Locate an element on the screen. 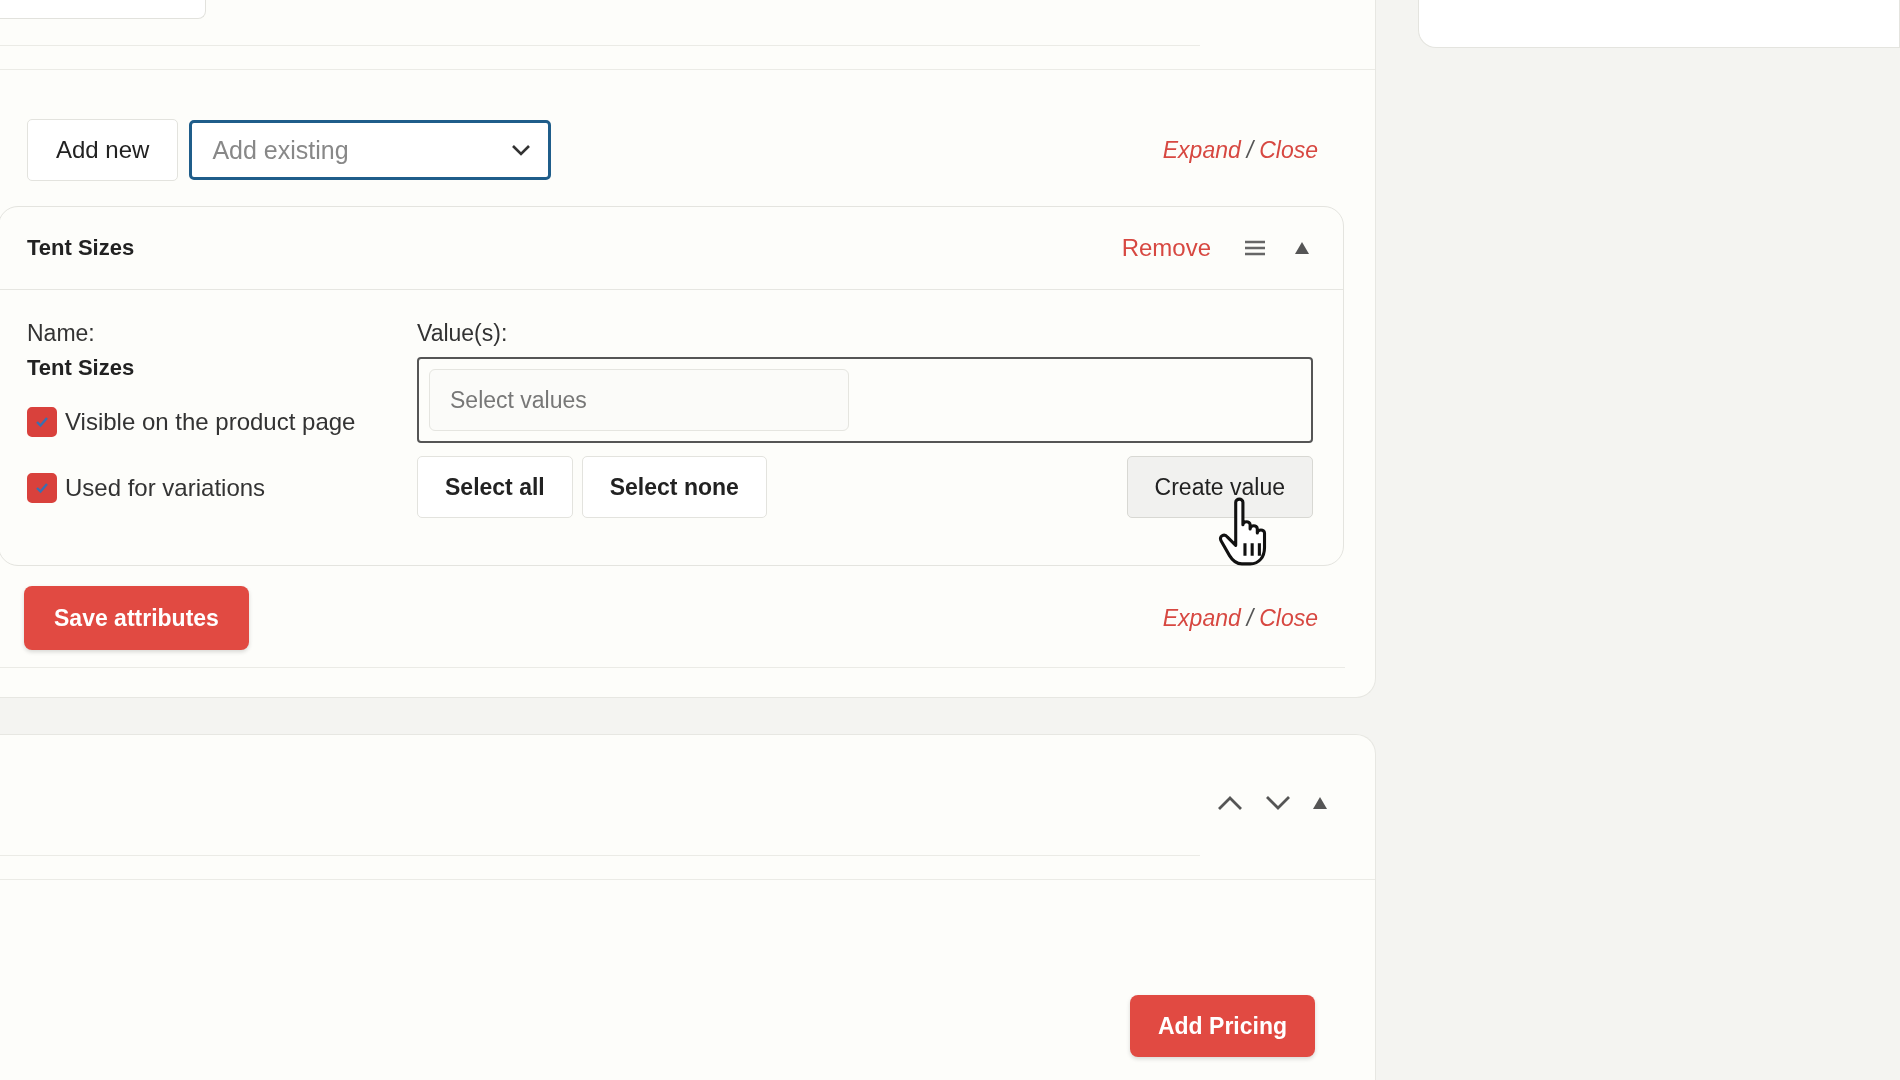 The height and width of the screenshot is (1080, 1900). chevron-up-icon is located at coordinates (1230, 803).